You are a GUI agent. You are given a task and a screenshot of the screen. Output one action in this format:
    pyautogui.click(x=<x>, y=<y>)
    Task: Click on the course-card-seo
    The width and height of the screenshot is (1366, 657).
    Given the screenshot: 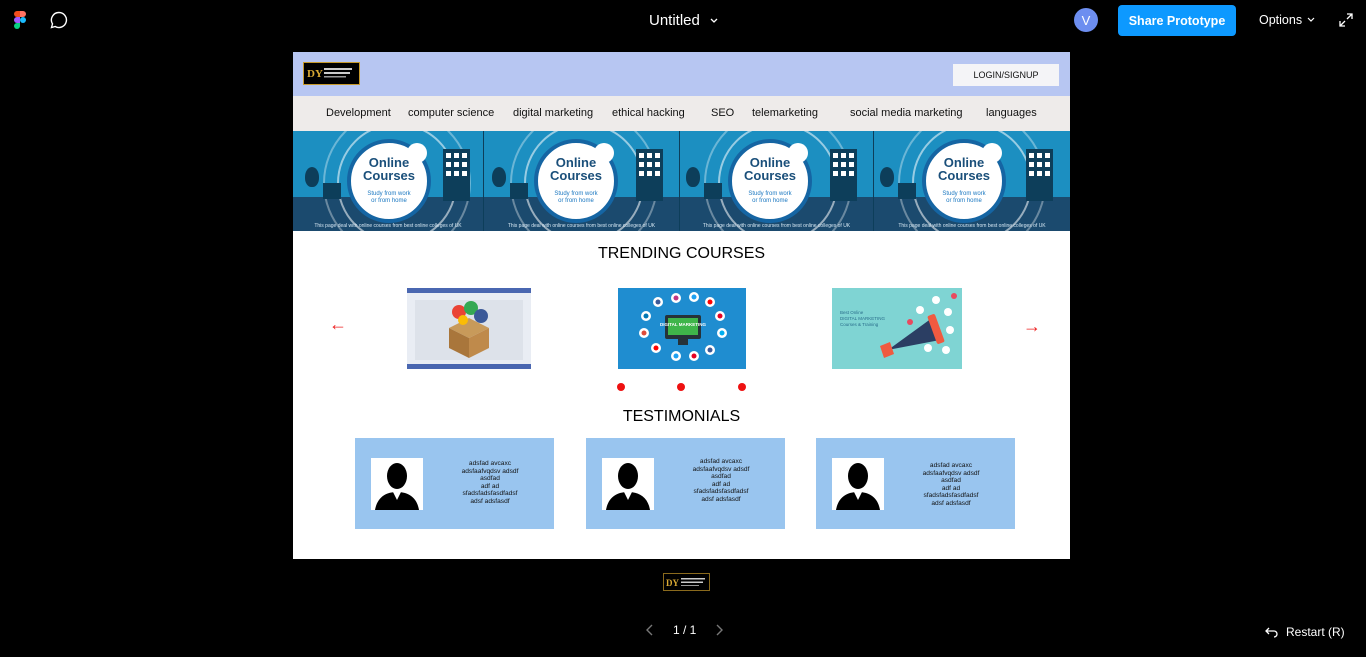 What is the action you would take?
    pyautogui.click(x=469, y=328)
    